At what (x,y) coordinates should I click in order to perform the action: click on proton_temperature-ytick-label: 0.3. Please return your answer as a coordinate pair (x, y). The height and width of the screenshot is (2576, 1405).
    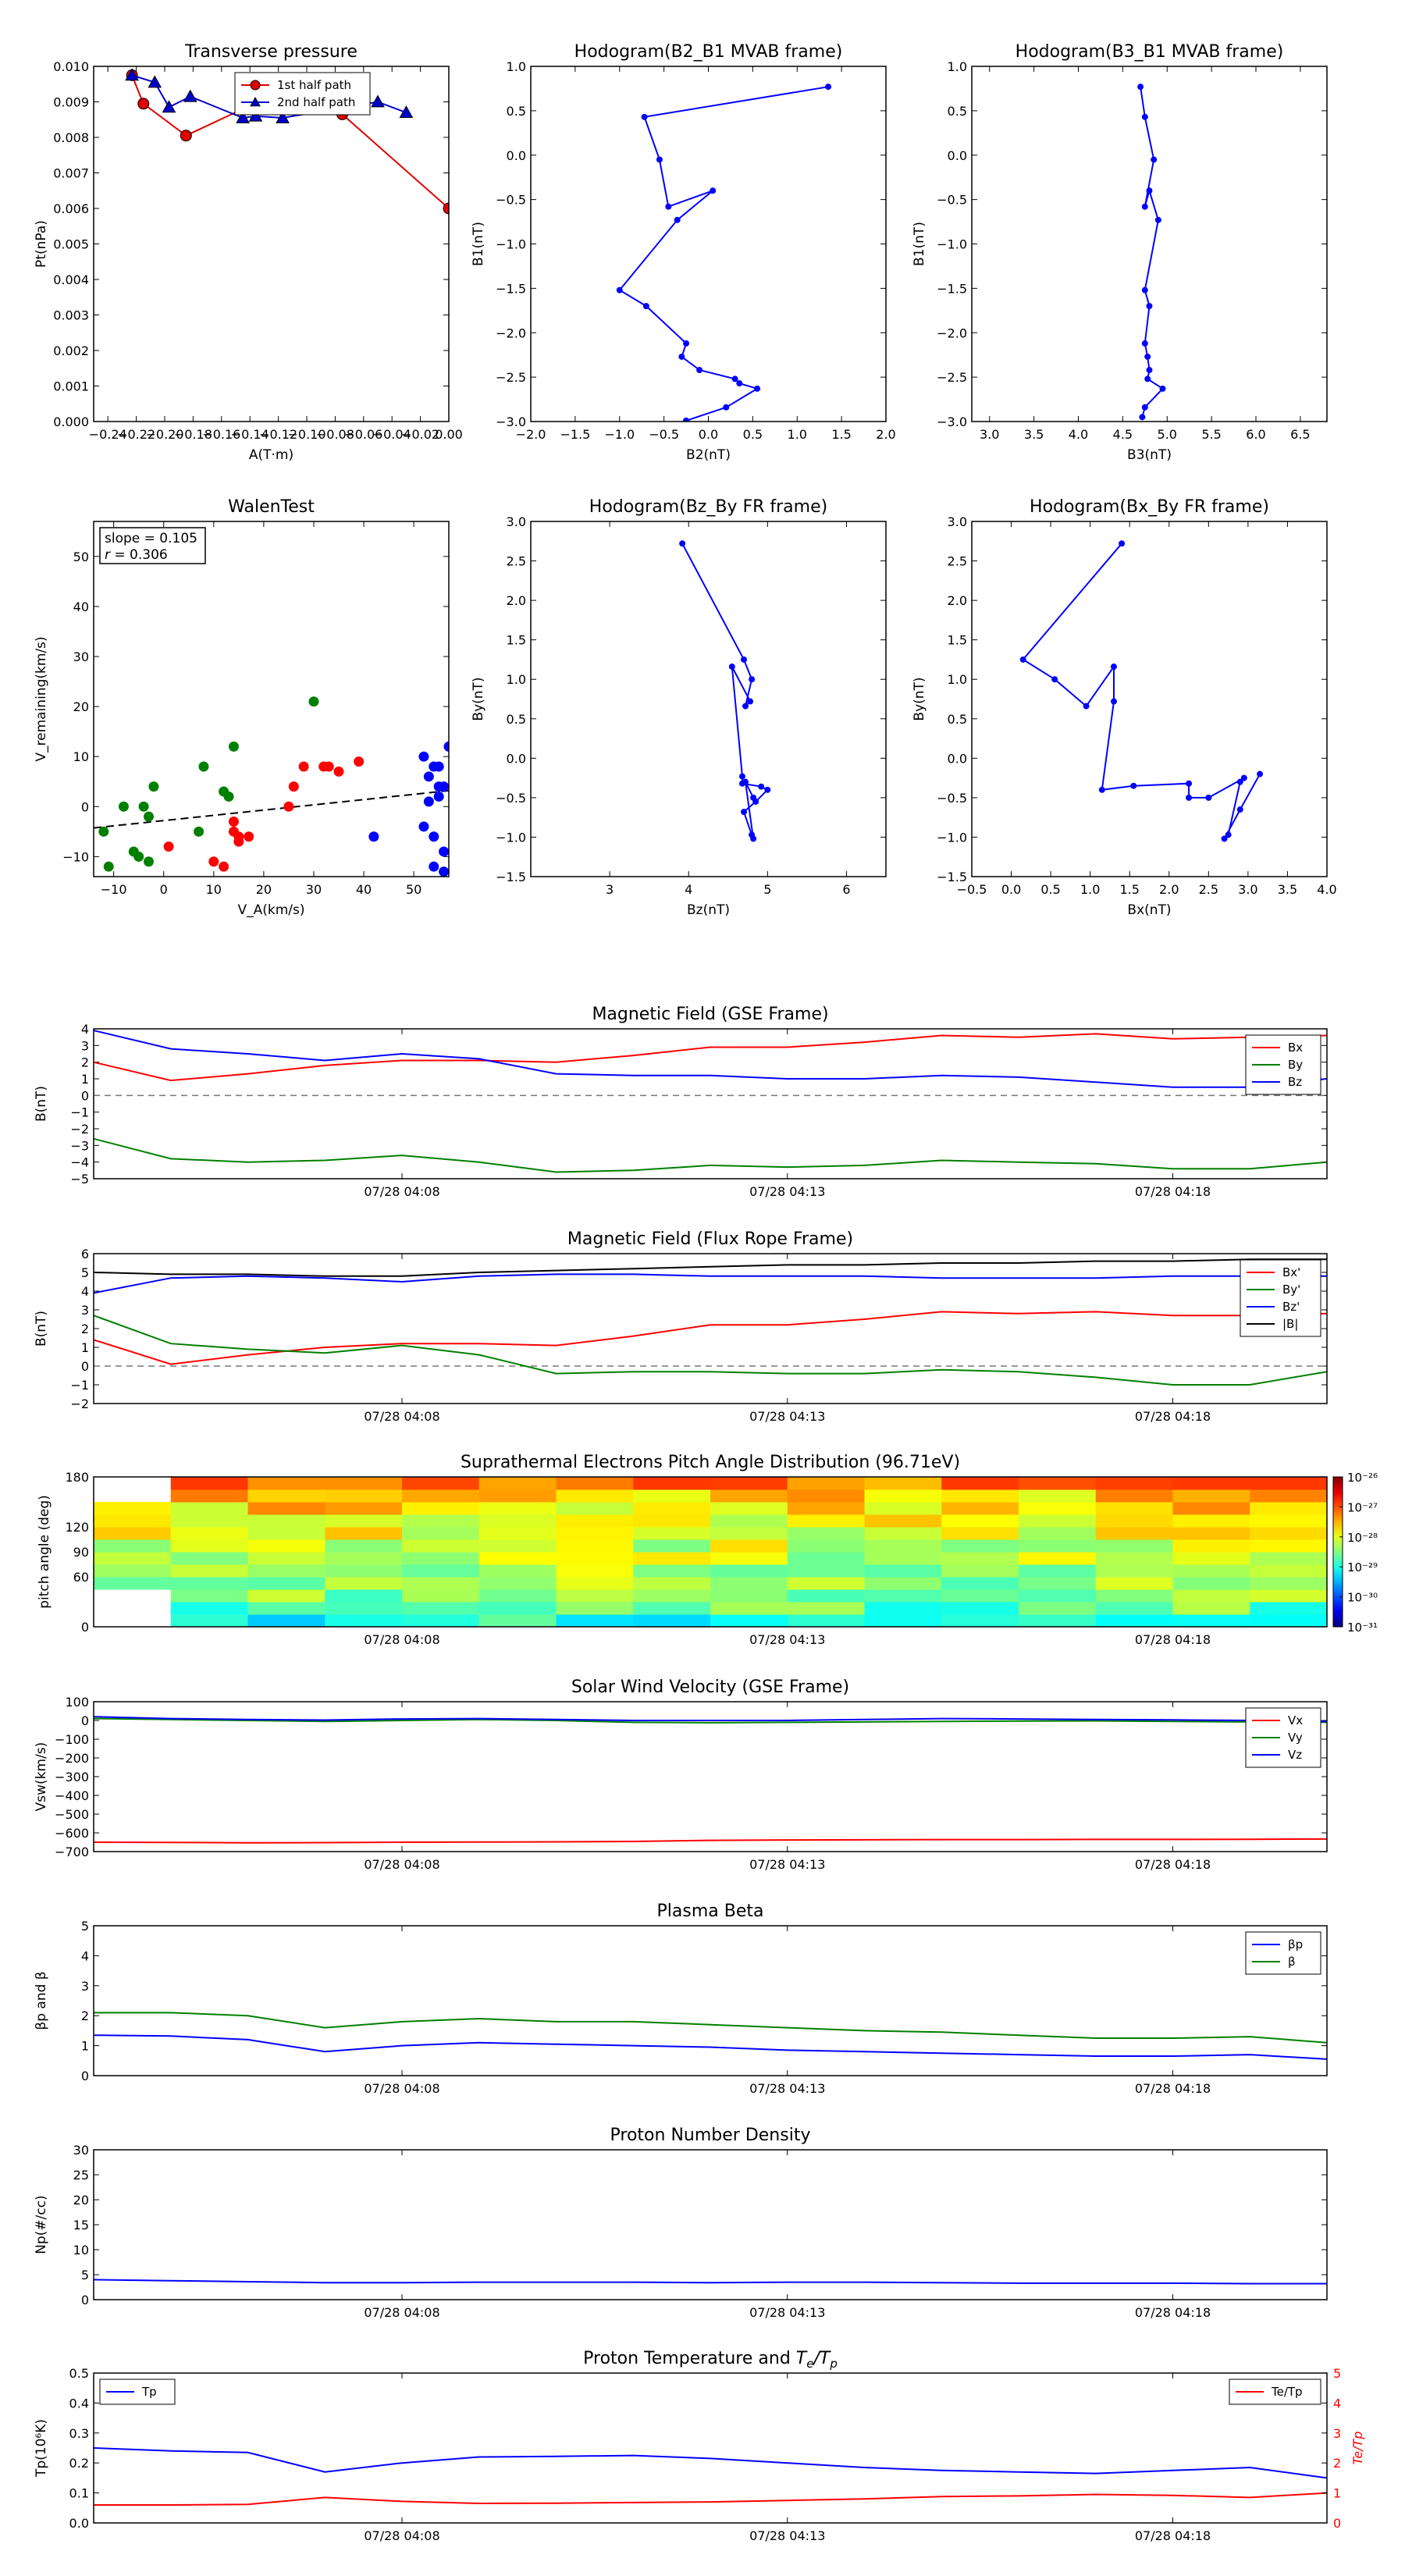
    Looking at the image, I should click on (79, 2433).